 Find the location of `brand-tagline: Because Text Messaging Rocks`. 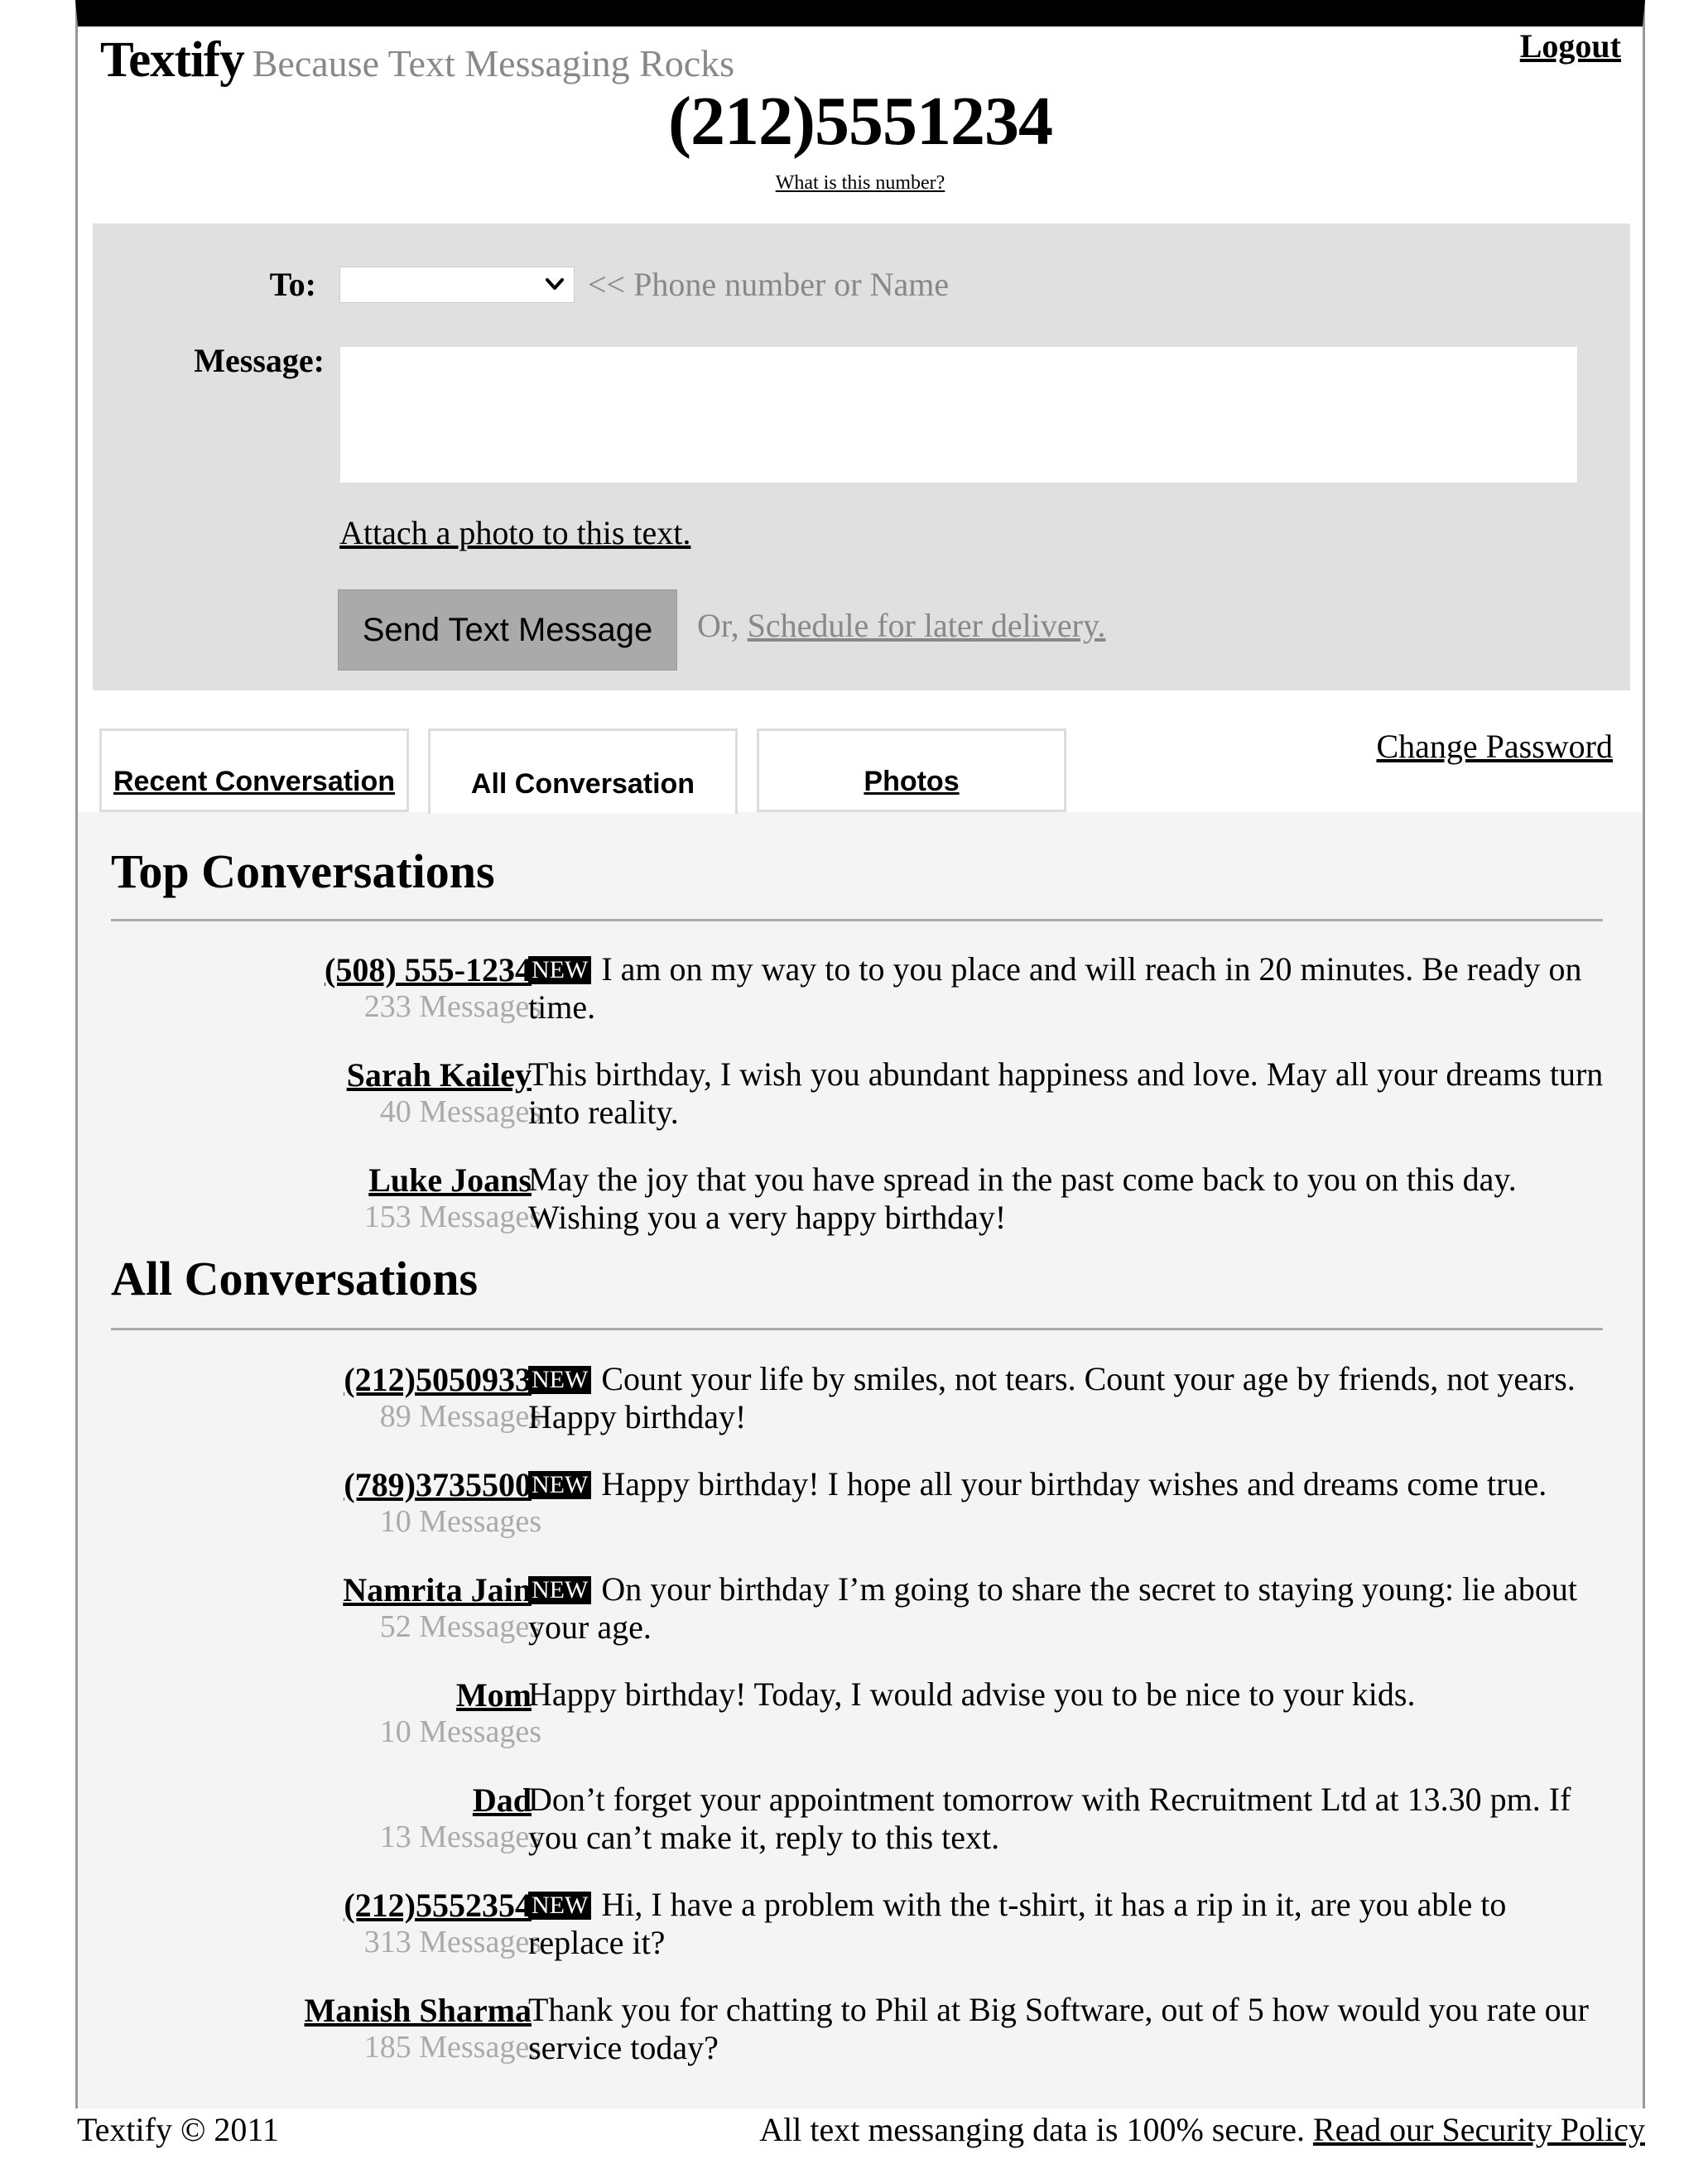

brand-tagline: Because Text Messaging Rocks is located at coordinates (493, 63).